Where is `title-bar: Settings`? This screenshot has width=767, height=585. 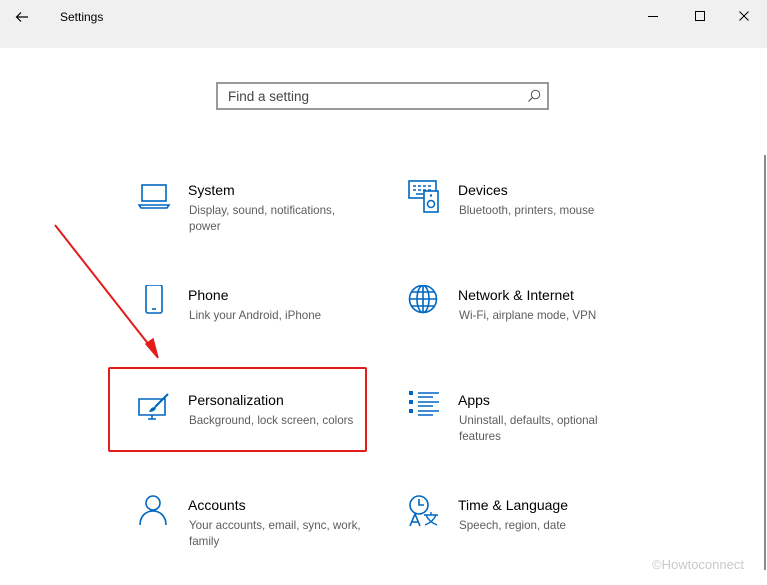
title-bar: Settings is located at coordinates (383, 24).